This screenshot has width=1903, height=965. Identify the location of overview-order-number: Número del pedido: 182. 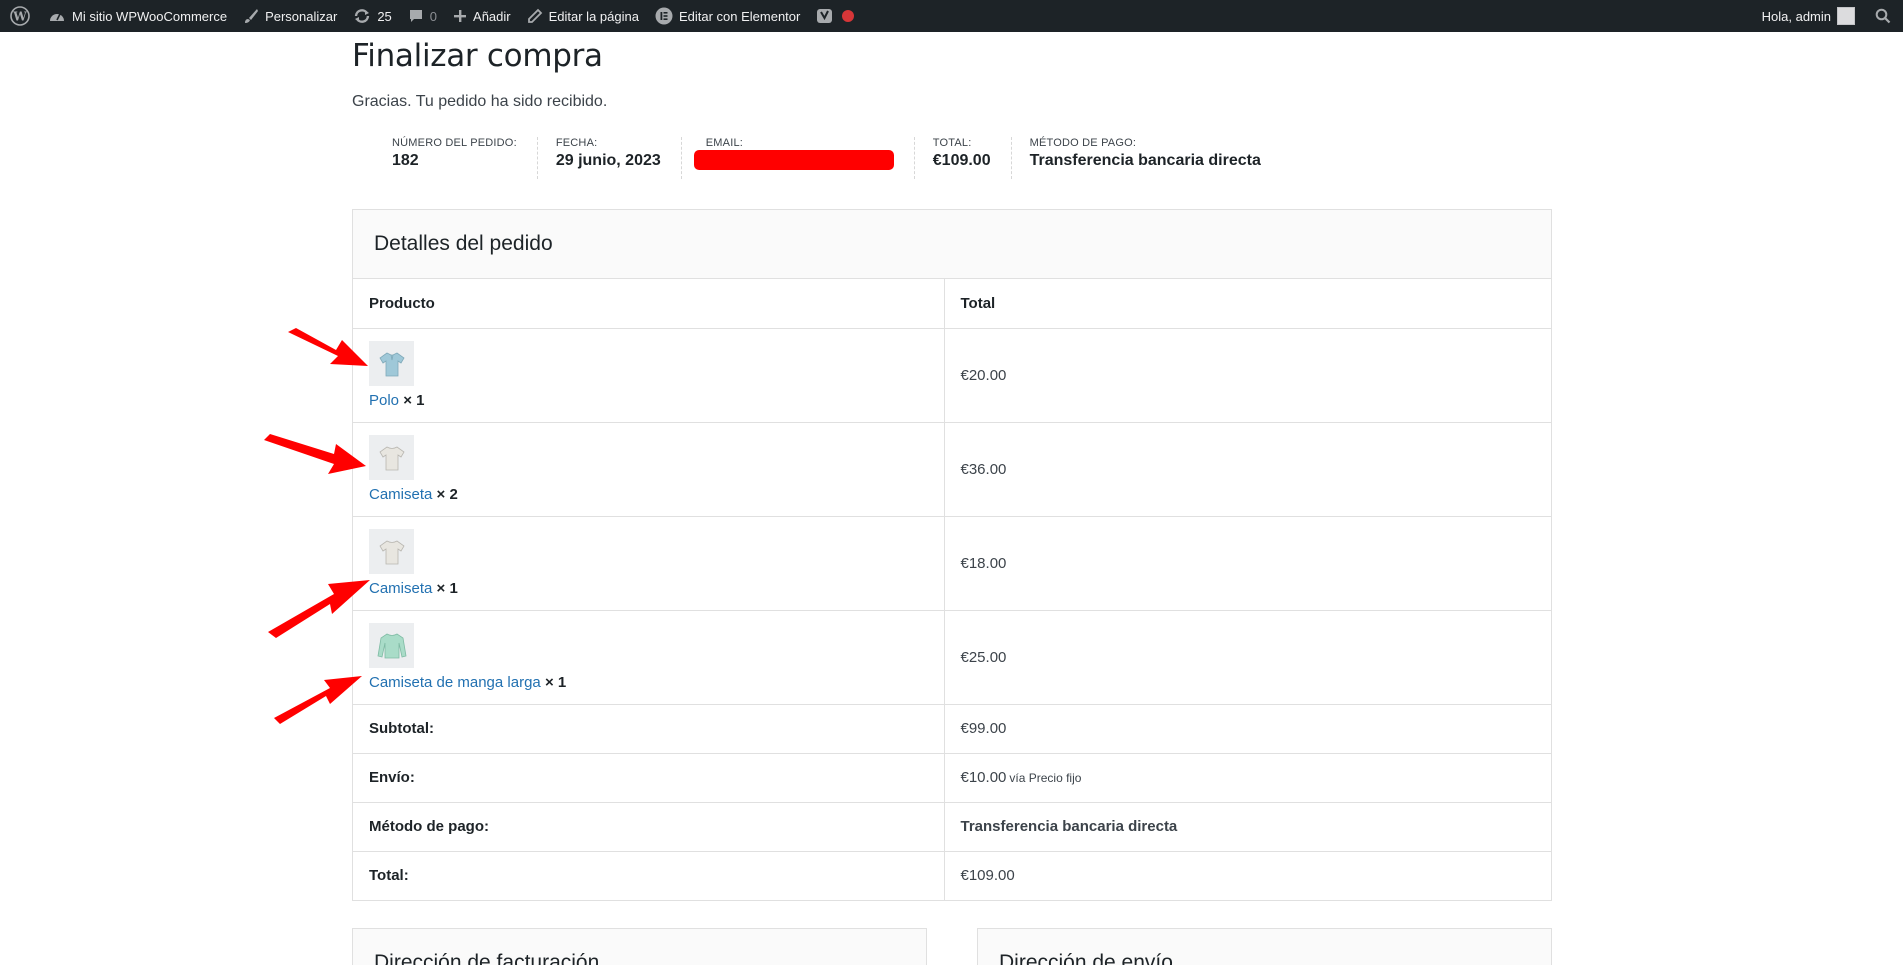
(456, 158).